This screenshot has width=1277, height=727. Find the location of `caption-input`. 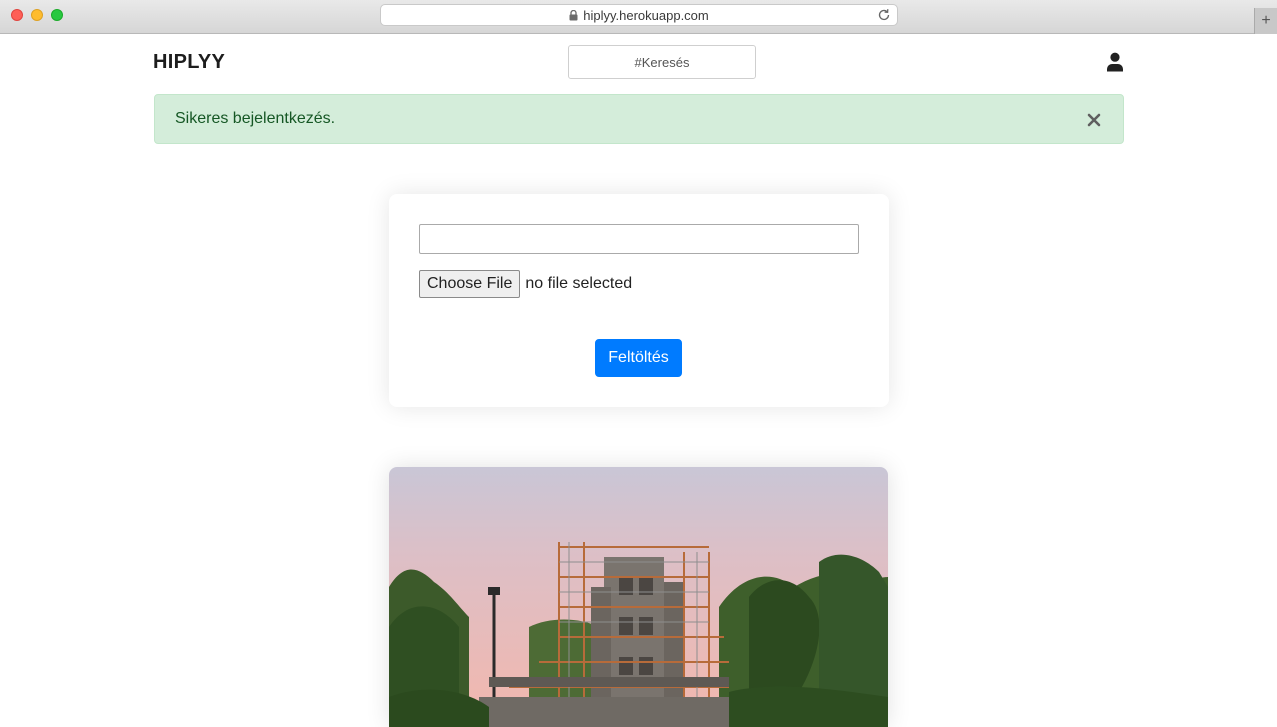

caption-input is located at coordinates (639, 239).